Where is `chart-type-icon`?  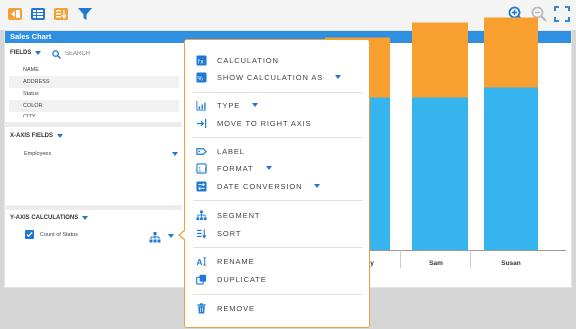 chart-type-icon is located at coordinates (201, 105).